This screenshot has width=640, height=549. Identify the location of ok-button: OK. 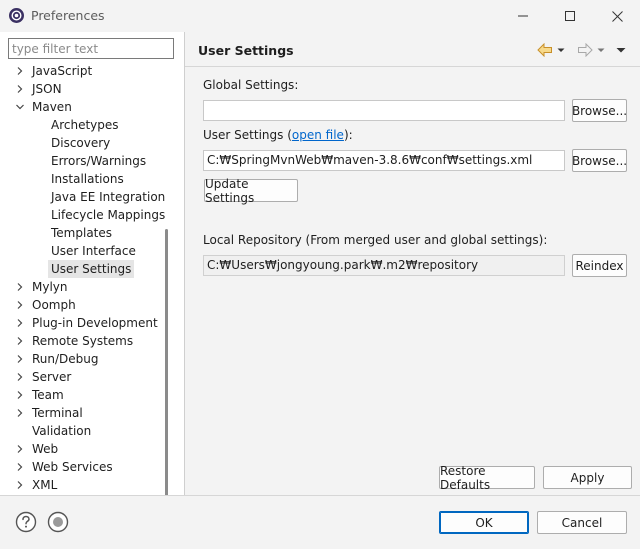
(484, 522).